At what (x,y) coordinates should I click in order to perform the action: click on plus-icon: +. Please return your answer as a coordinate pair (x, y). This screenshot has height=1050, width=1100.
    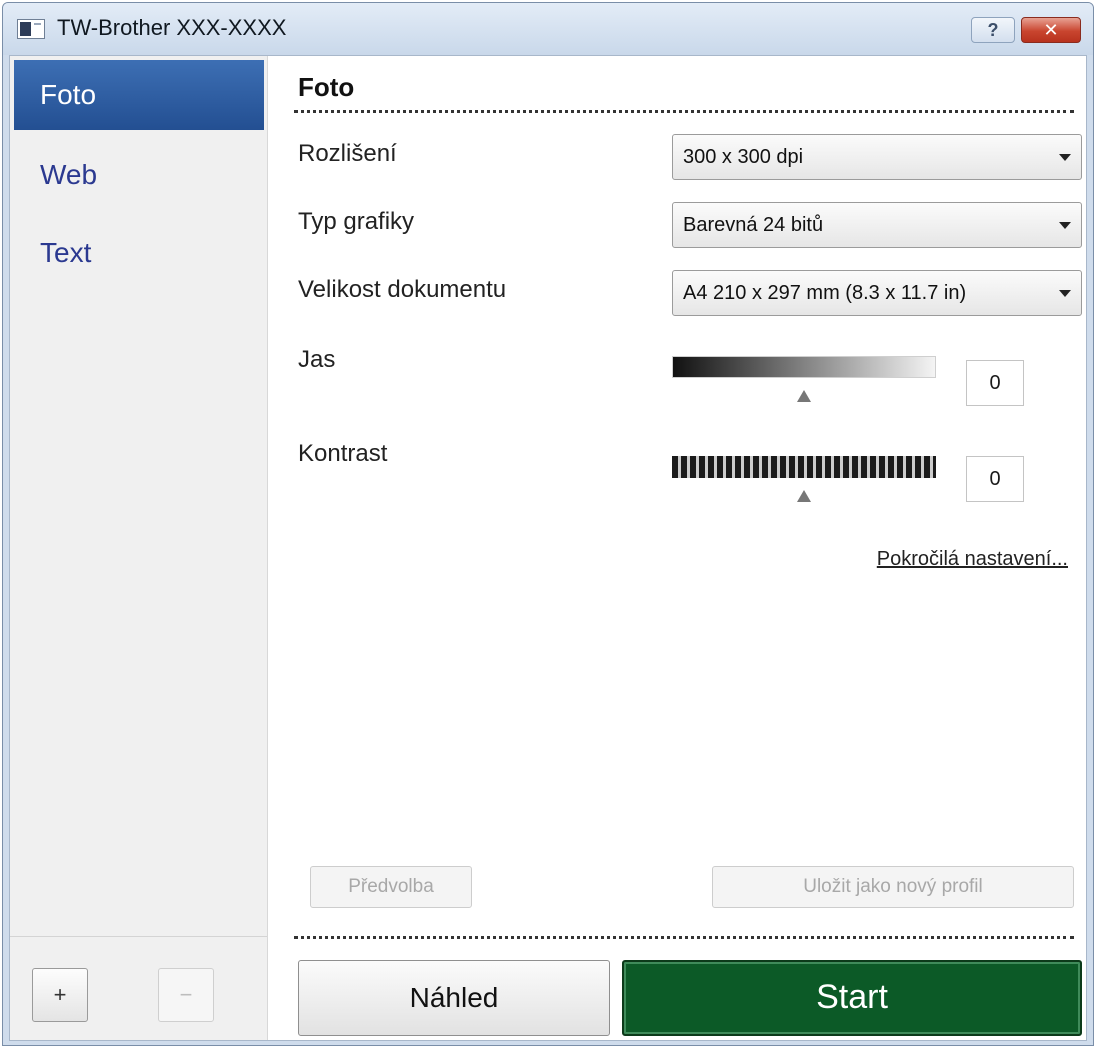
    Looking at the image, I should click on (60, 994).